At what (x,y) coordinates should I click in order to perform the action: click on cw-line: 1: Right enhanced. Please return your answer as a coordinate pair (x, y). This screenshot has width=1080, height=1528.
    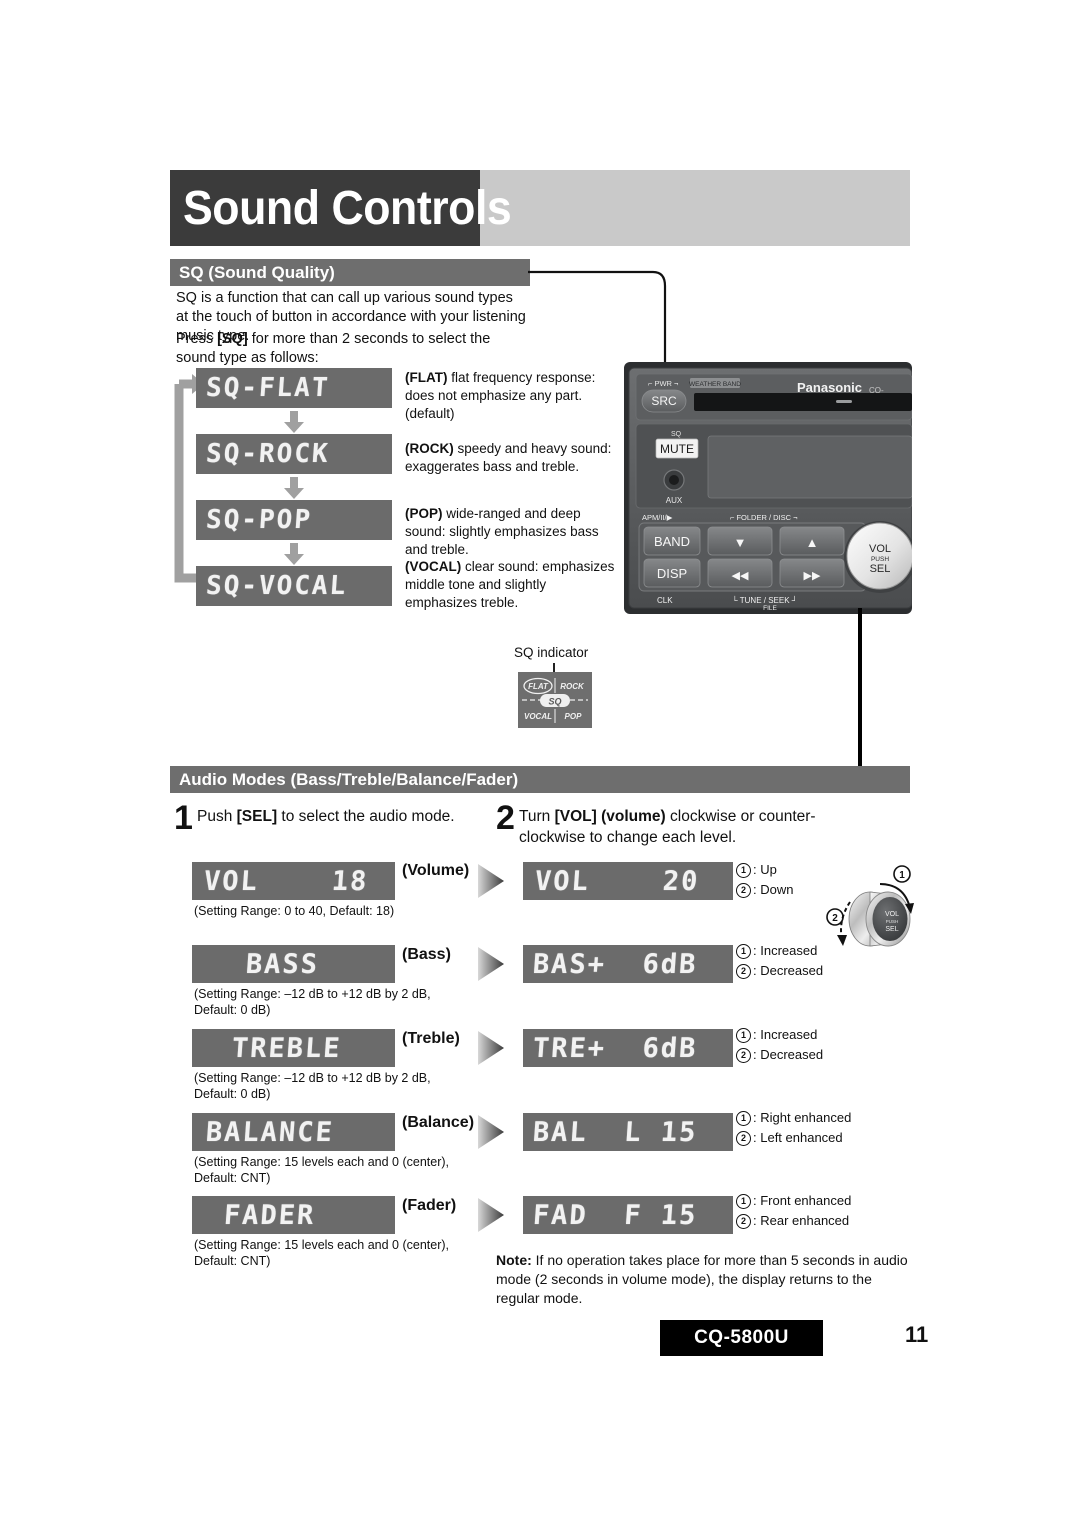
    Looking at the image, I should click on (826, 1118).